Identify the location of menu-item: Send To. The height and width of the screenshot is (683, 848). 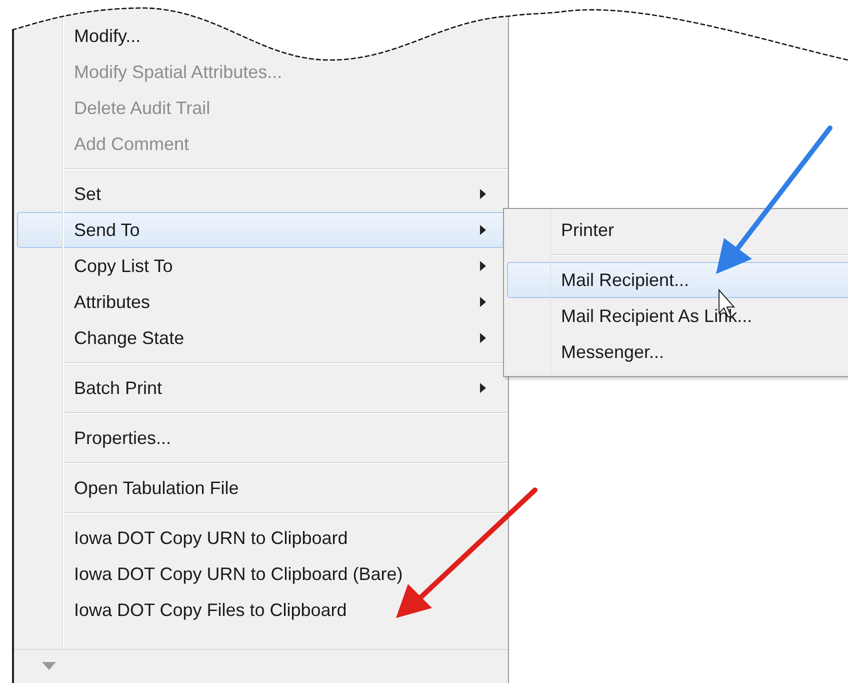
(261, 230).